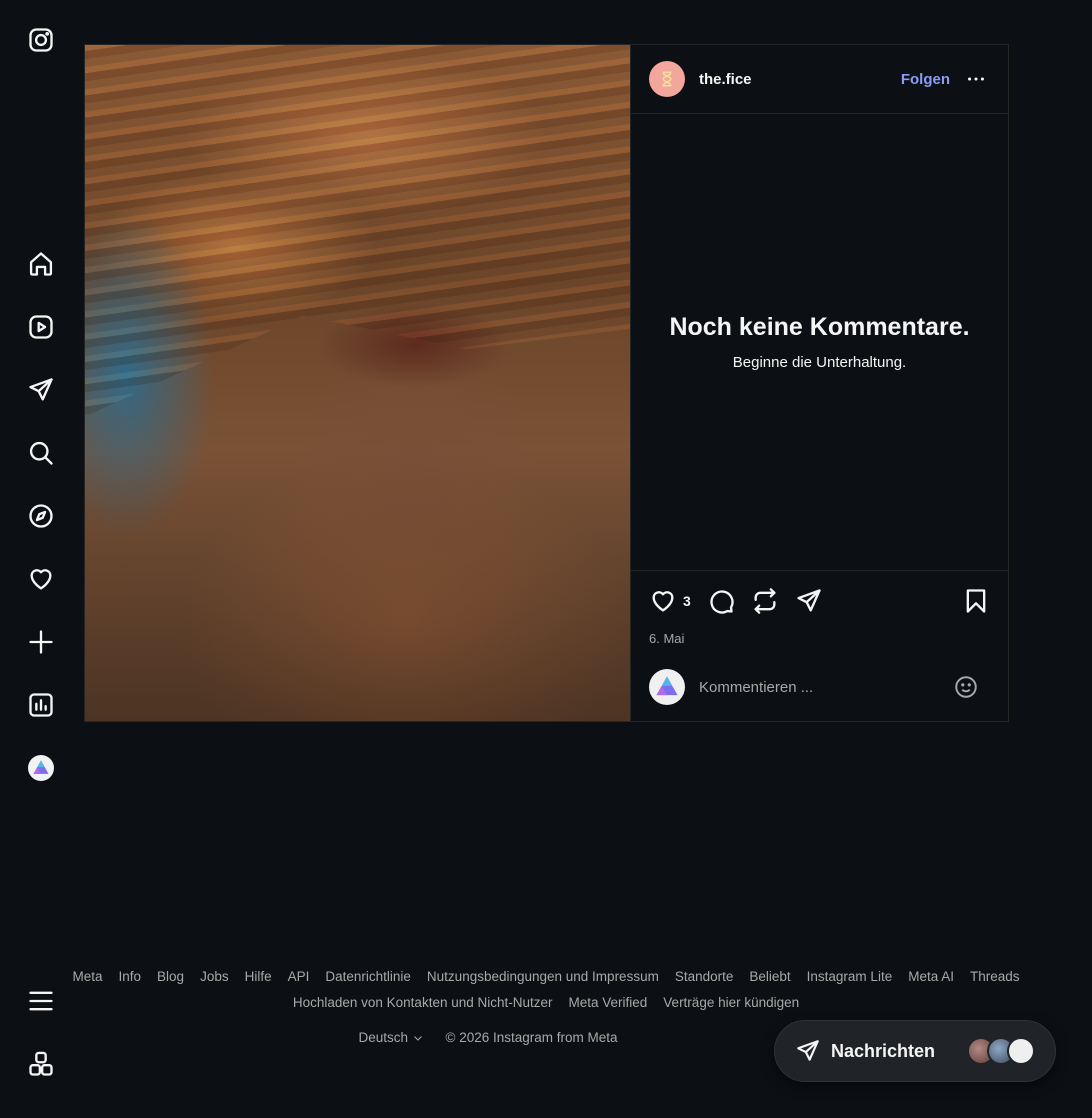 This screenshot has height=1118, width=1092. I want to click on comment-composer, so click(819, 687).